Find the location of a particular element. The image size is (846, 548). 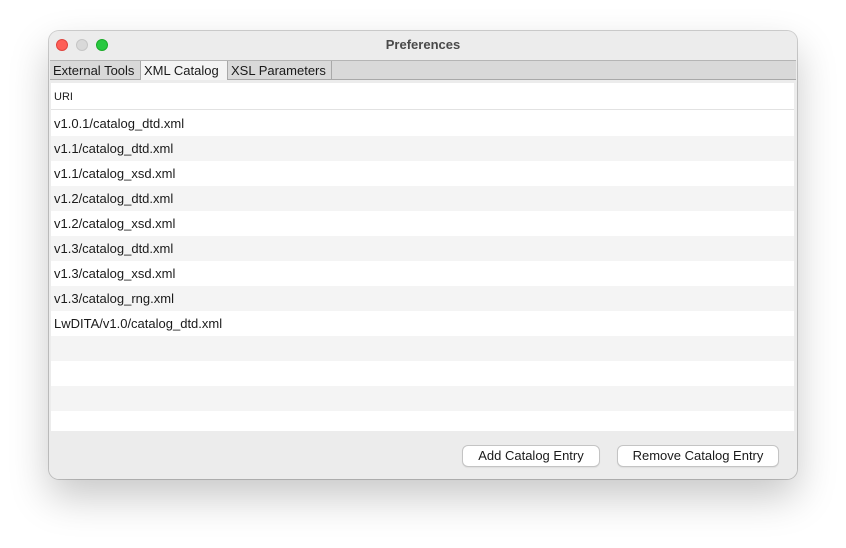

title-bar: Preferences is located at coordinates (423, 45).